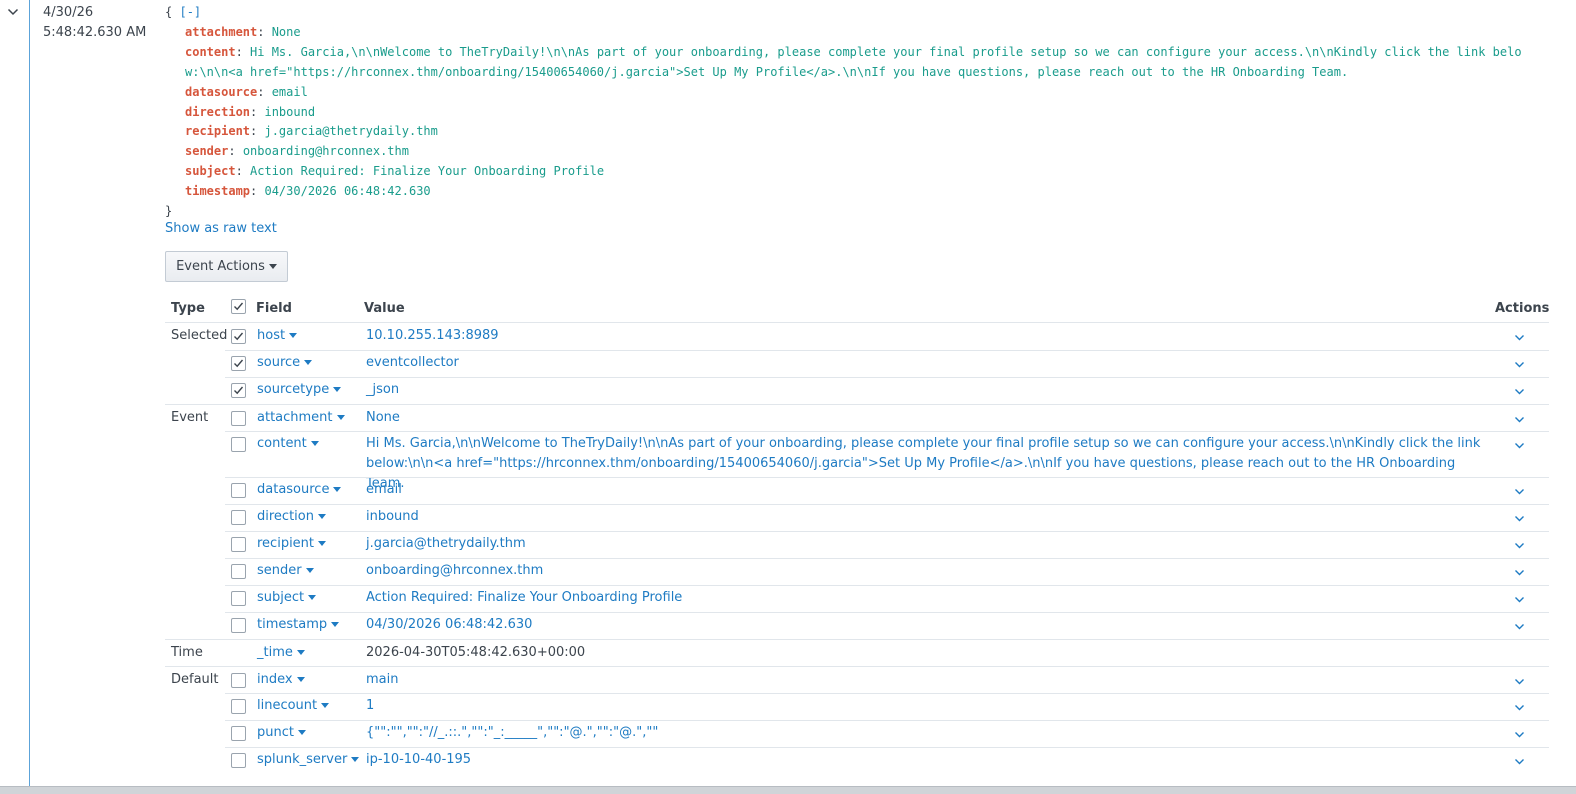 The height and width of the screenshot is (794, 1576). What do you see at coordinates (13, 12) in the screenshot?
I see `collapse-event-chevron-icon` at bounding box center [13, 12].